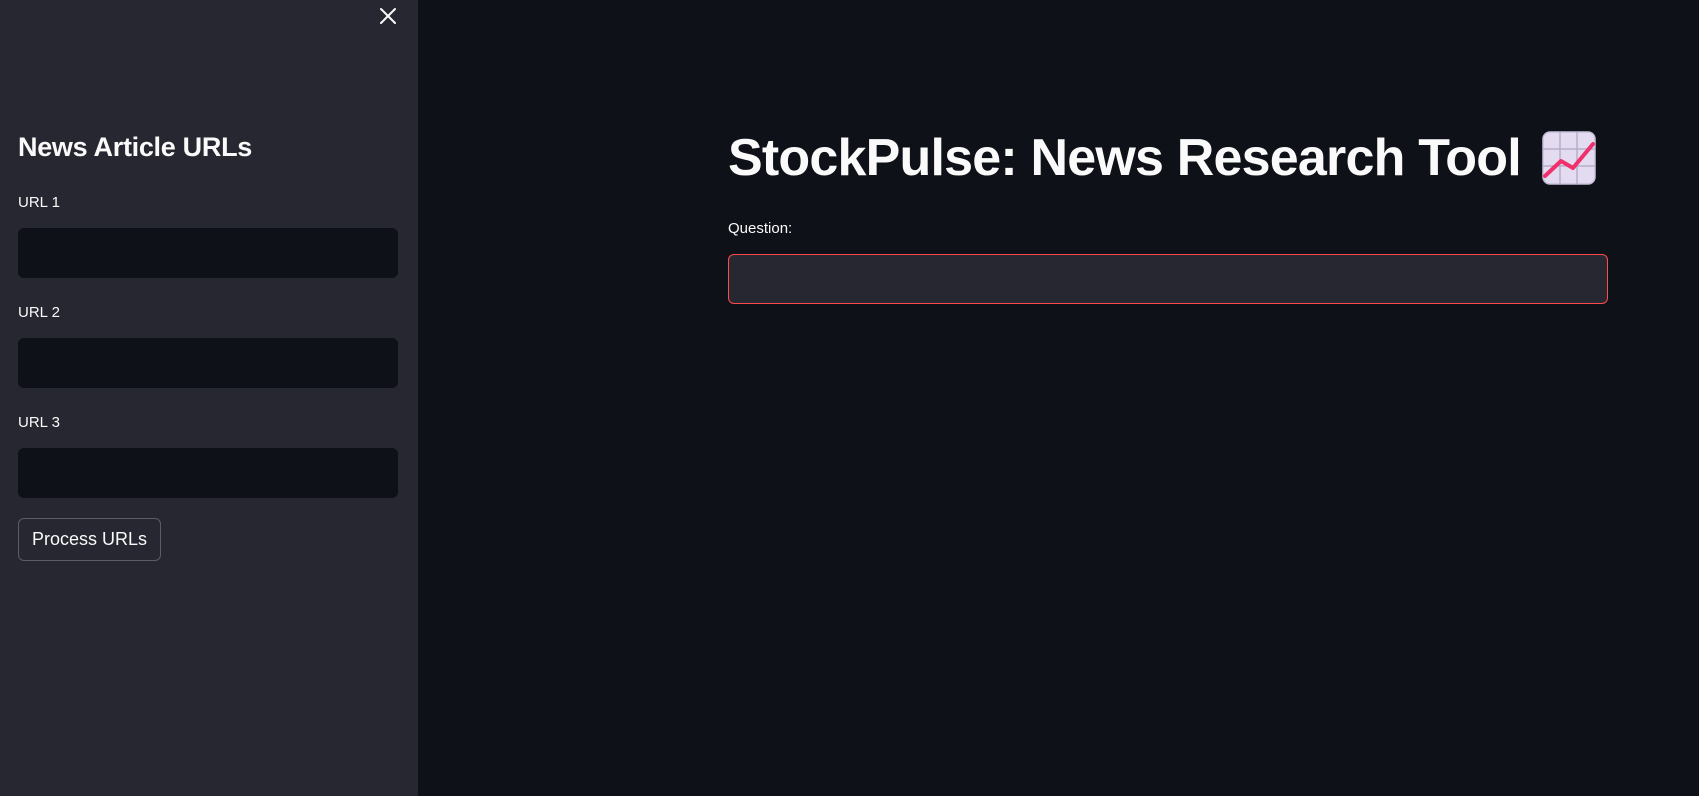  I want to click on url-3-label: URL 3, so click(39, 422).